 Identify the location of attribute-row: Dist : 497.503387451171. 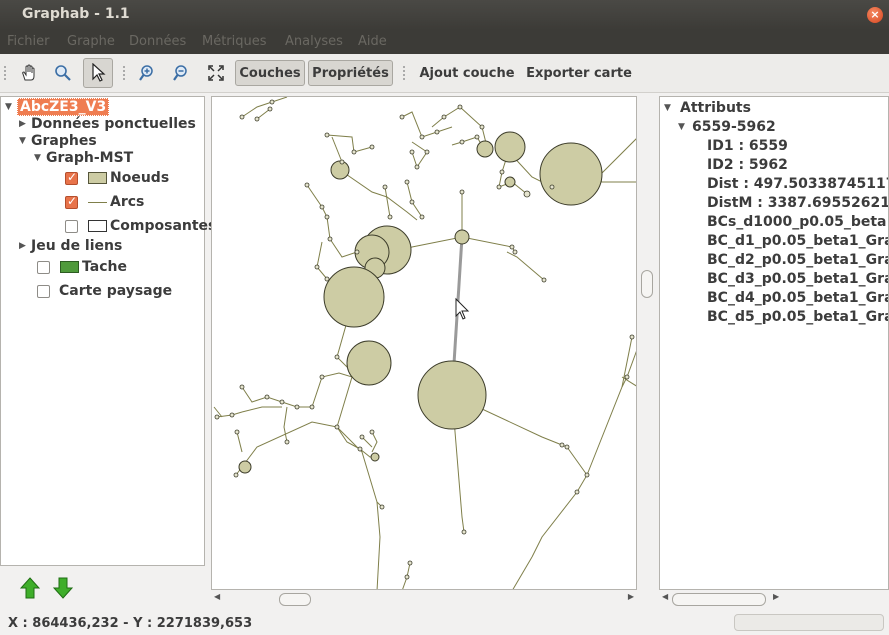
(798, 183).